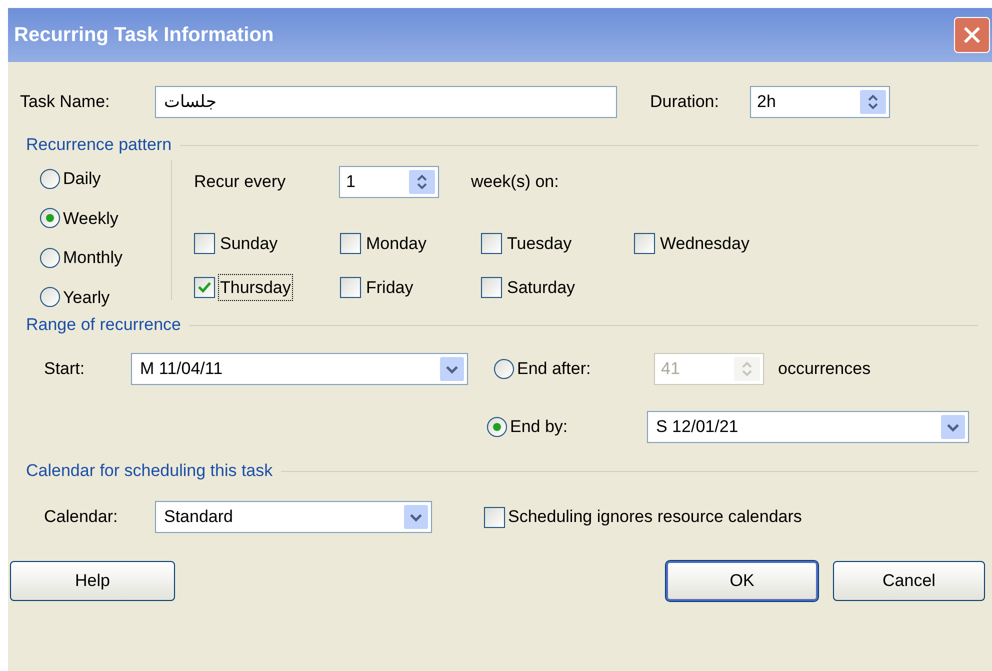  I want to click on field-label: Calendar:, so click(81, 517).